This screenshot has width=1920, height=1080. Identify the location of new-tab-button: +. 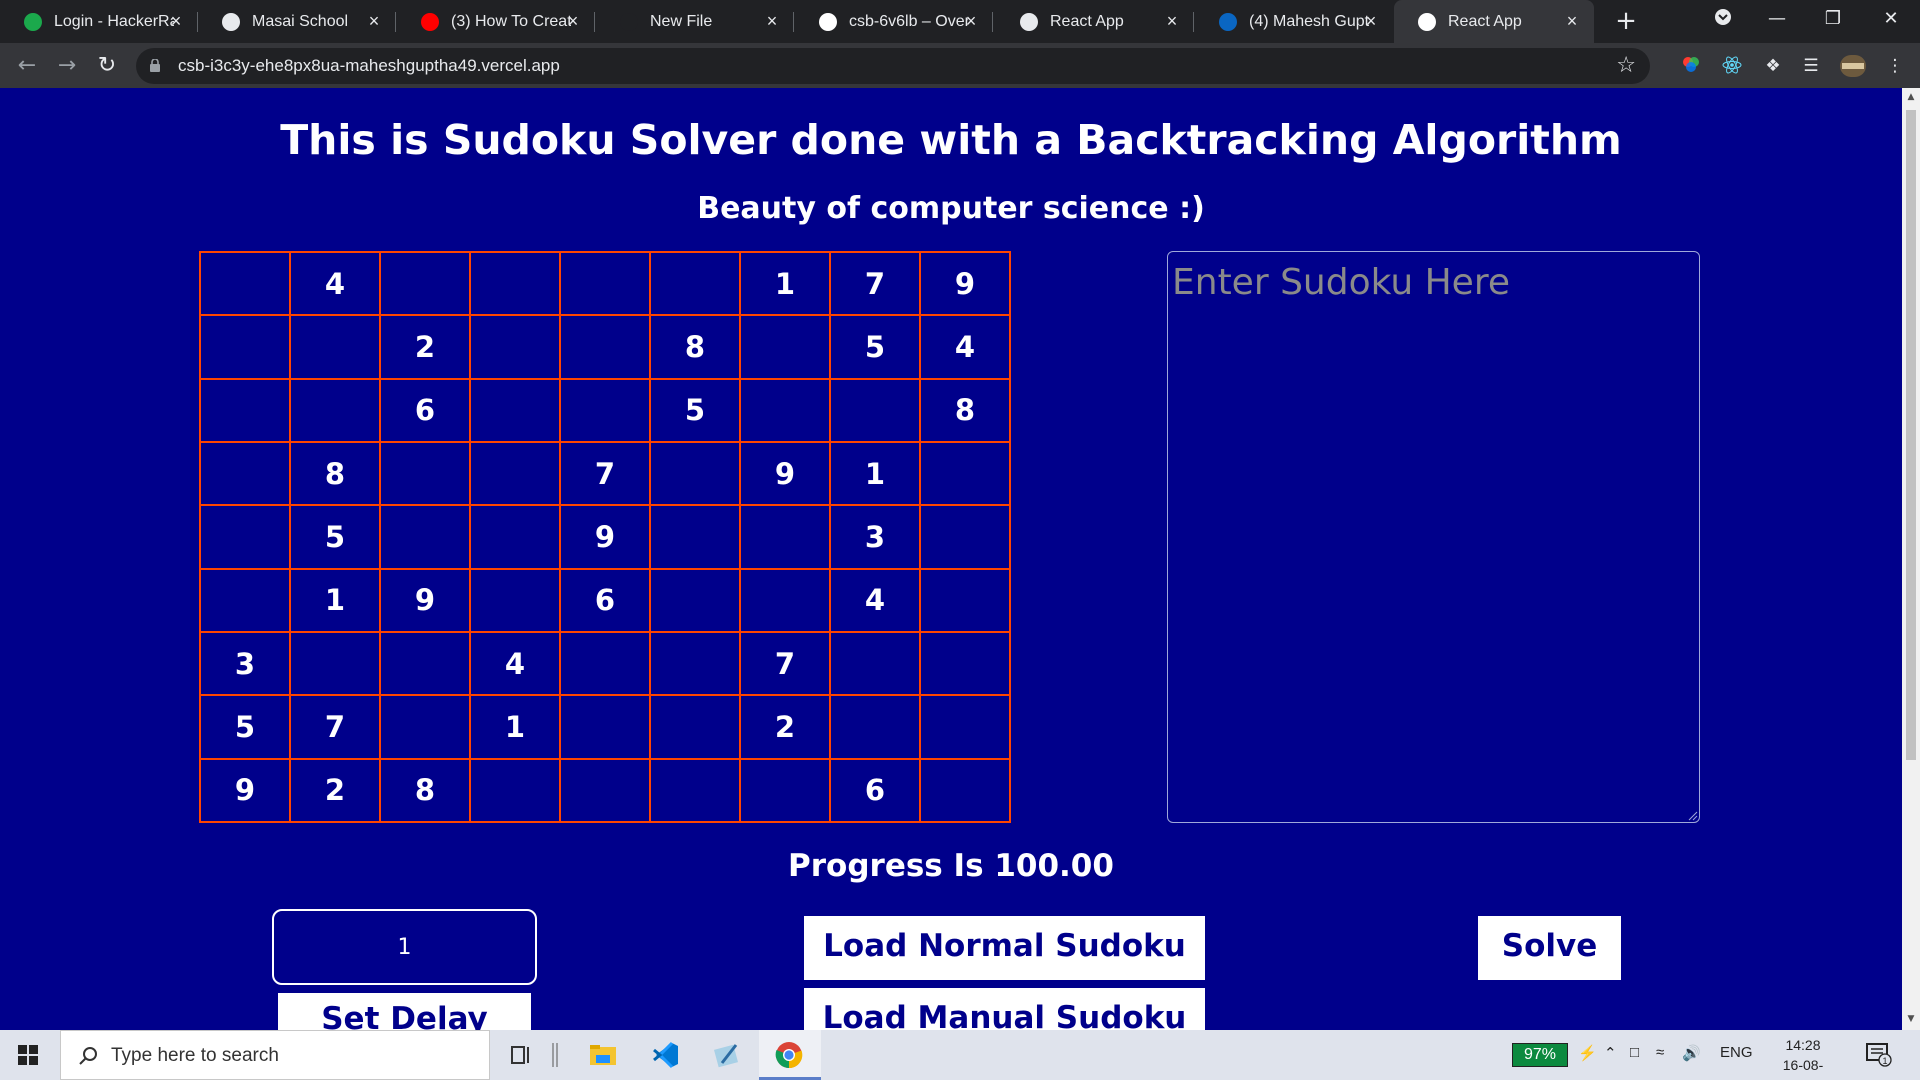
(1626, 22).